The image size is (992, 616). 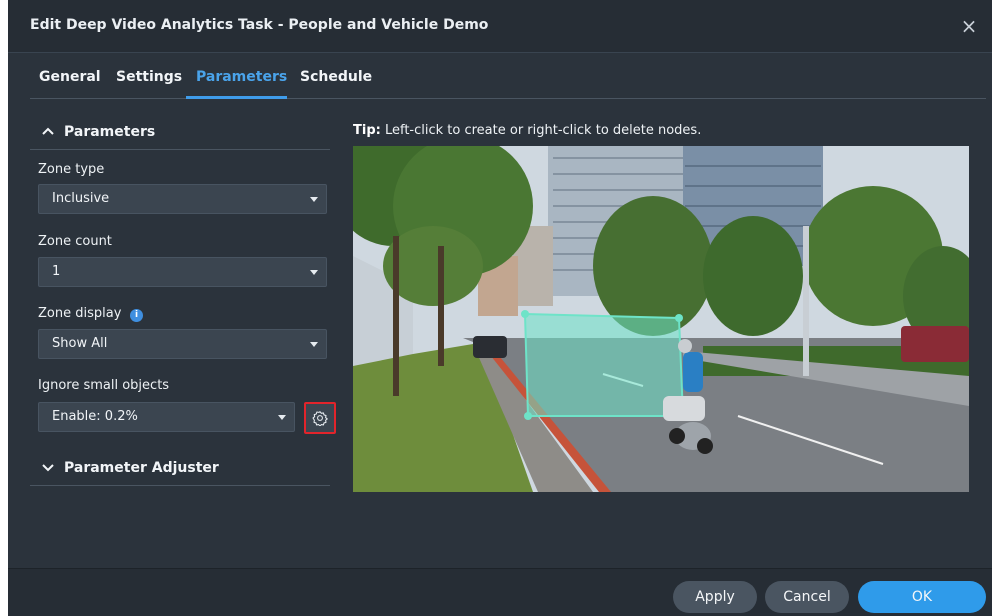 I want to click on zone-type-value: Inclusive, so click(x=81, y=198).